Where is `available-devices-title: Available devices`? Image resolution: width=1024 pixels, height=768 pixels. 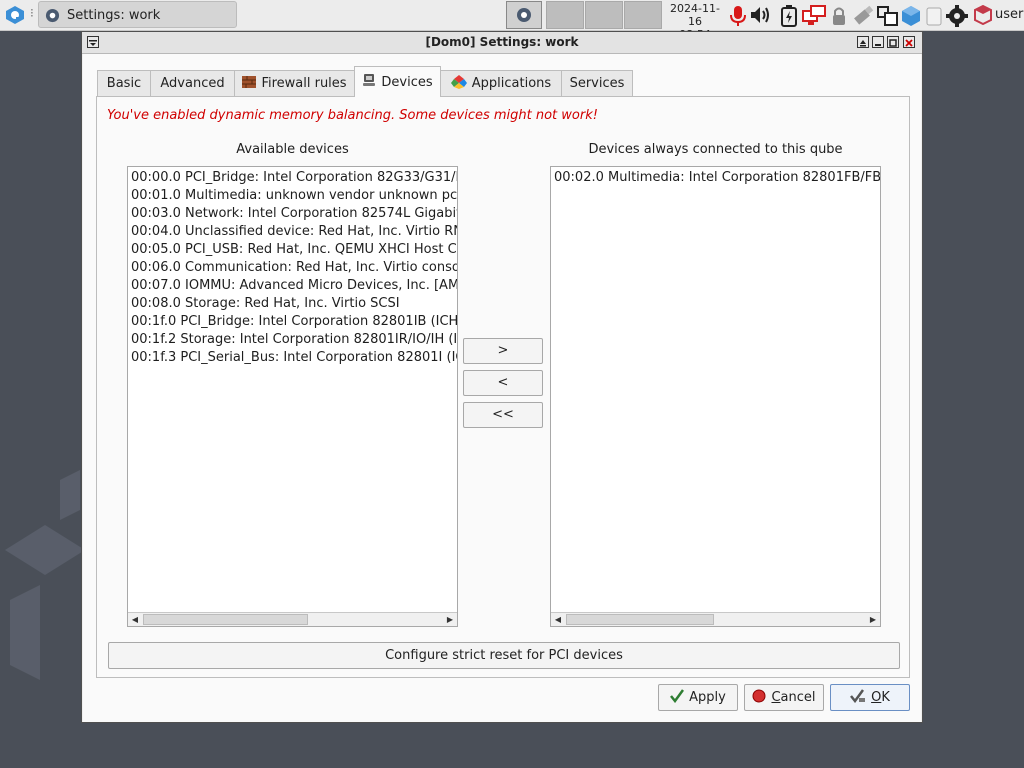 available-devices-title: Available devices is located at coordinates (292, 149).